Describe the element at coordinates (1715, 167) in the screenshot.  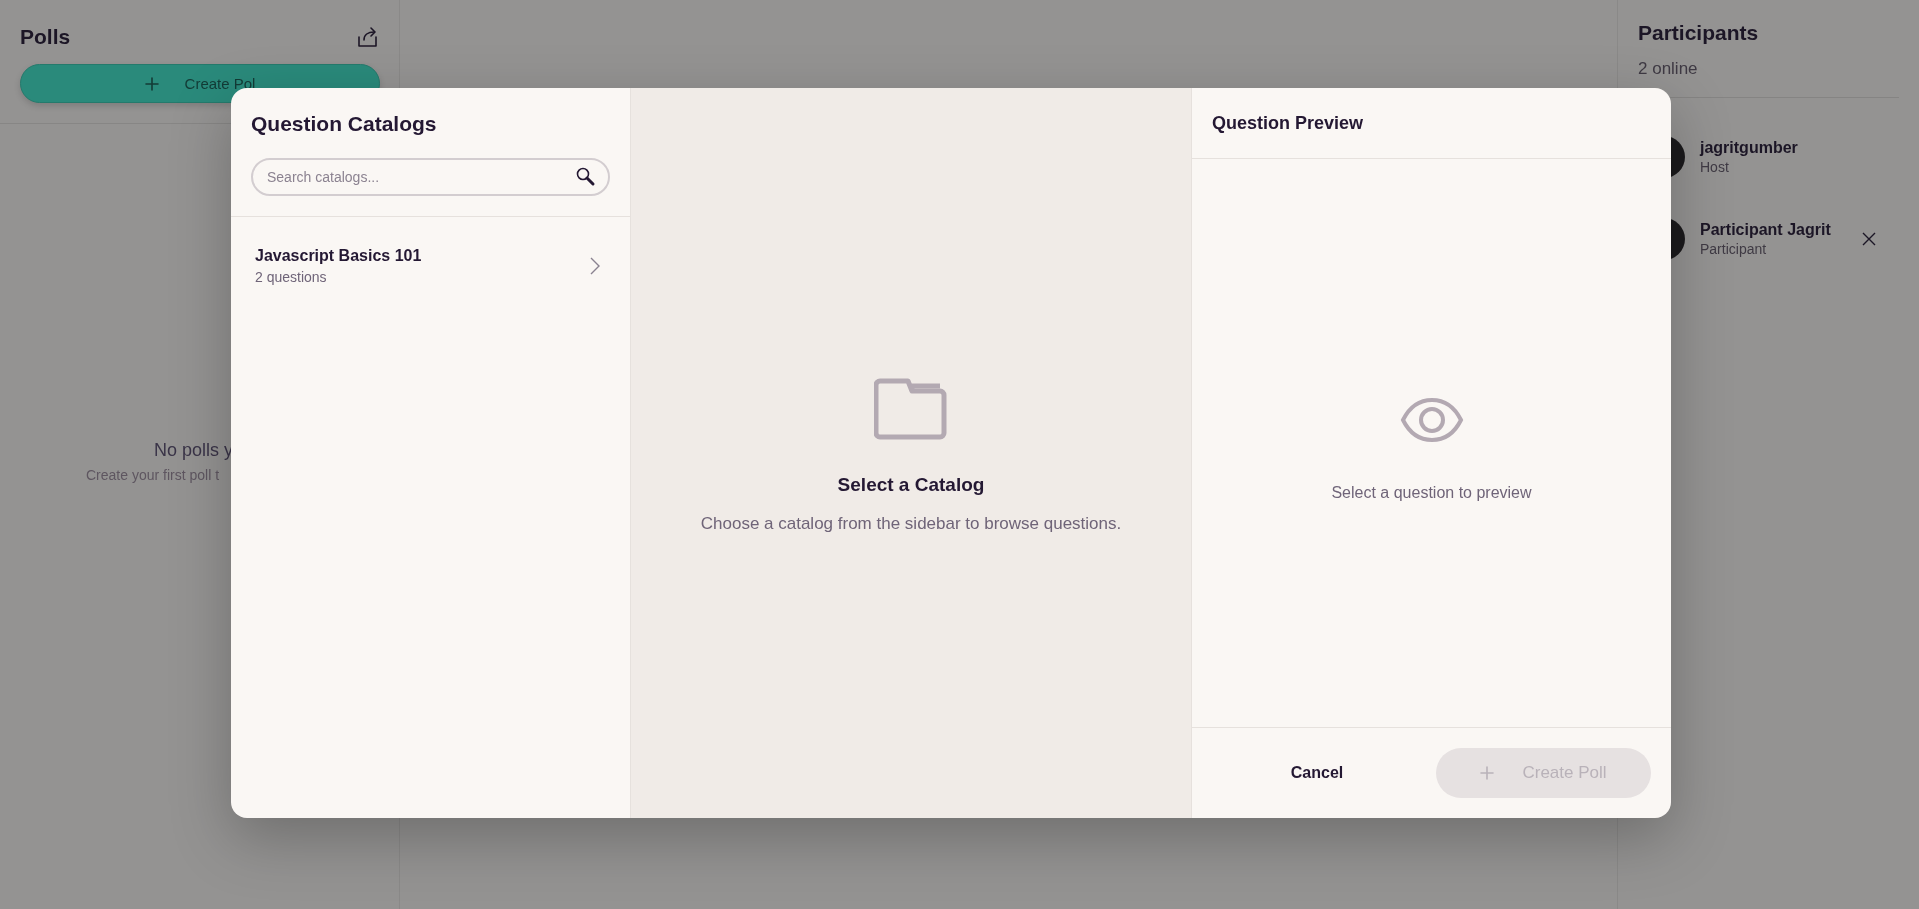
I see `participant-role: Host` at that location.